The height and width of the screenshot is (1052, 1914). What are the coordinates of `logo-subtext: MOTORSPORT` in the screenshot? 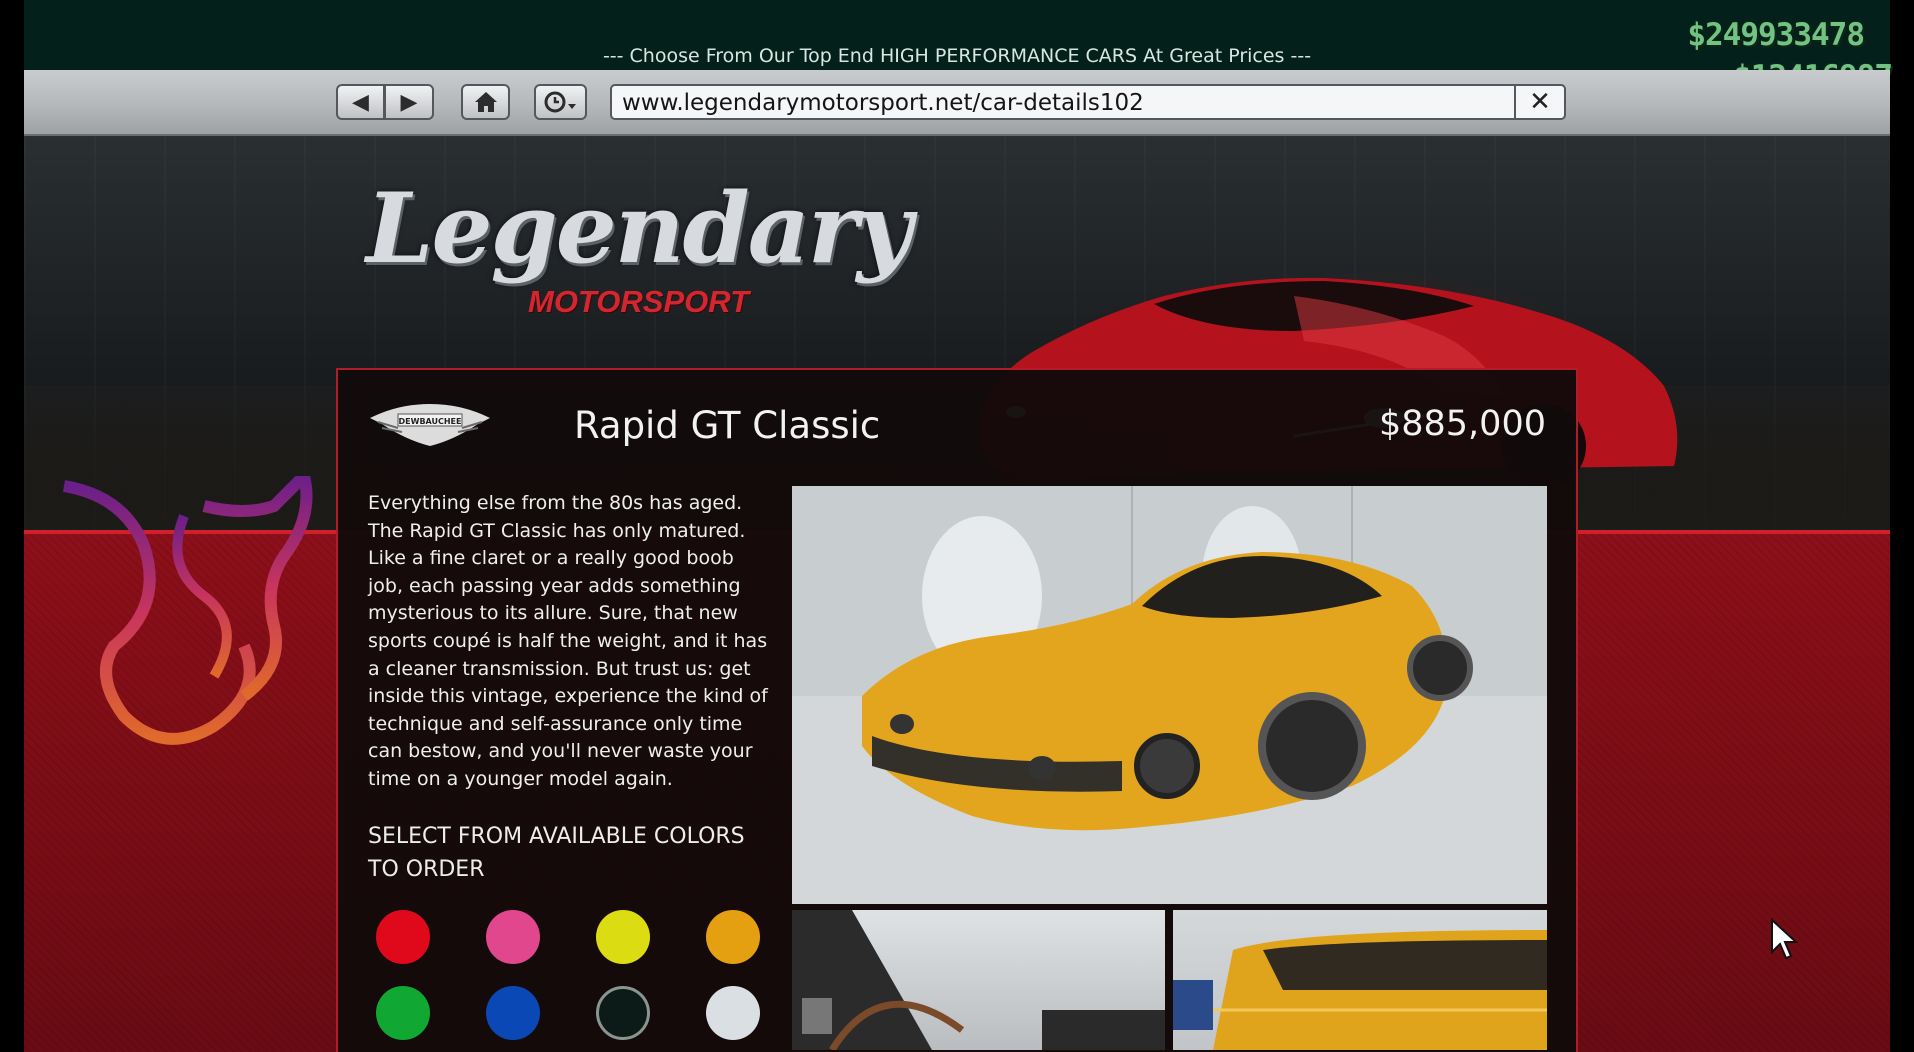 It's located at (639, 301).